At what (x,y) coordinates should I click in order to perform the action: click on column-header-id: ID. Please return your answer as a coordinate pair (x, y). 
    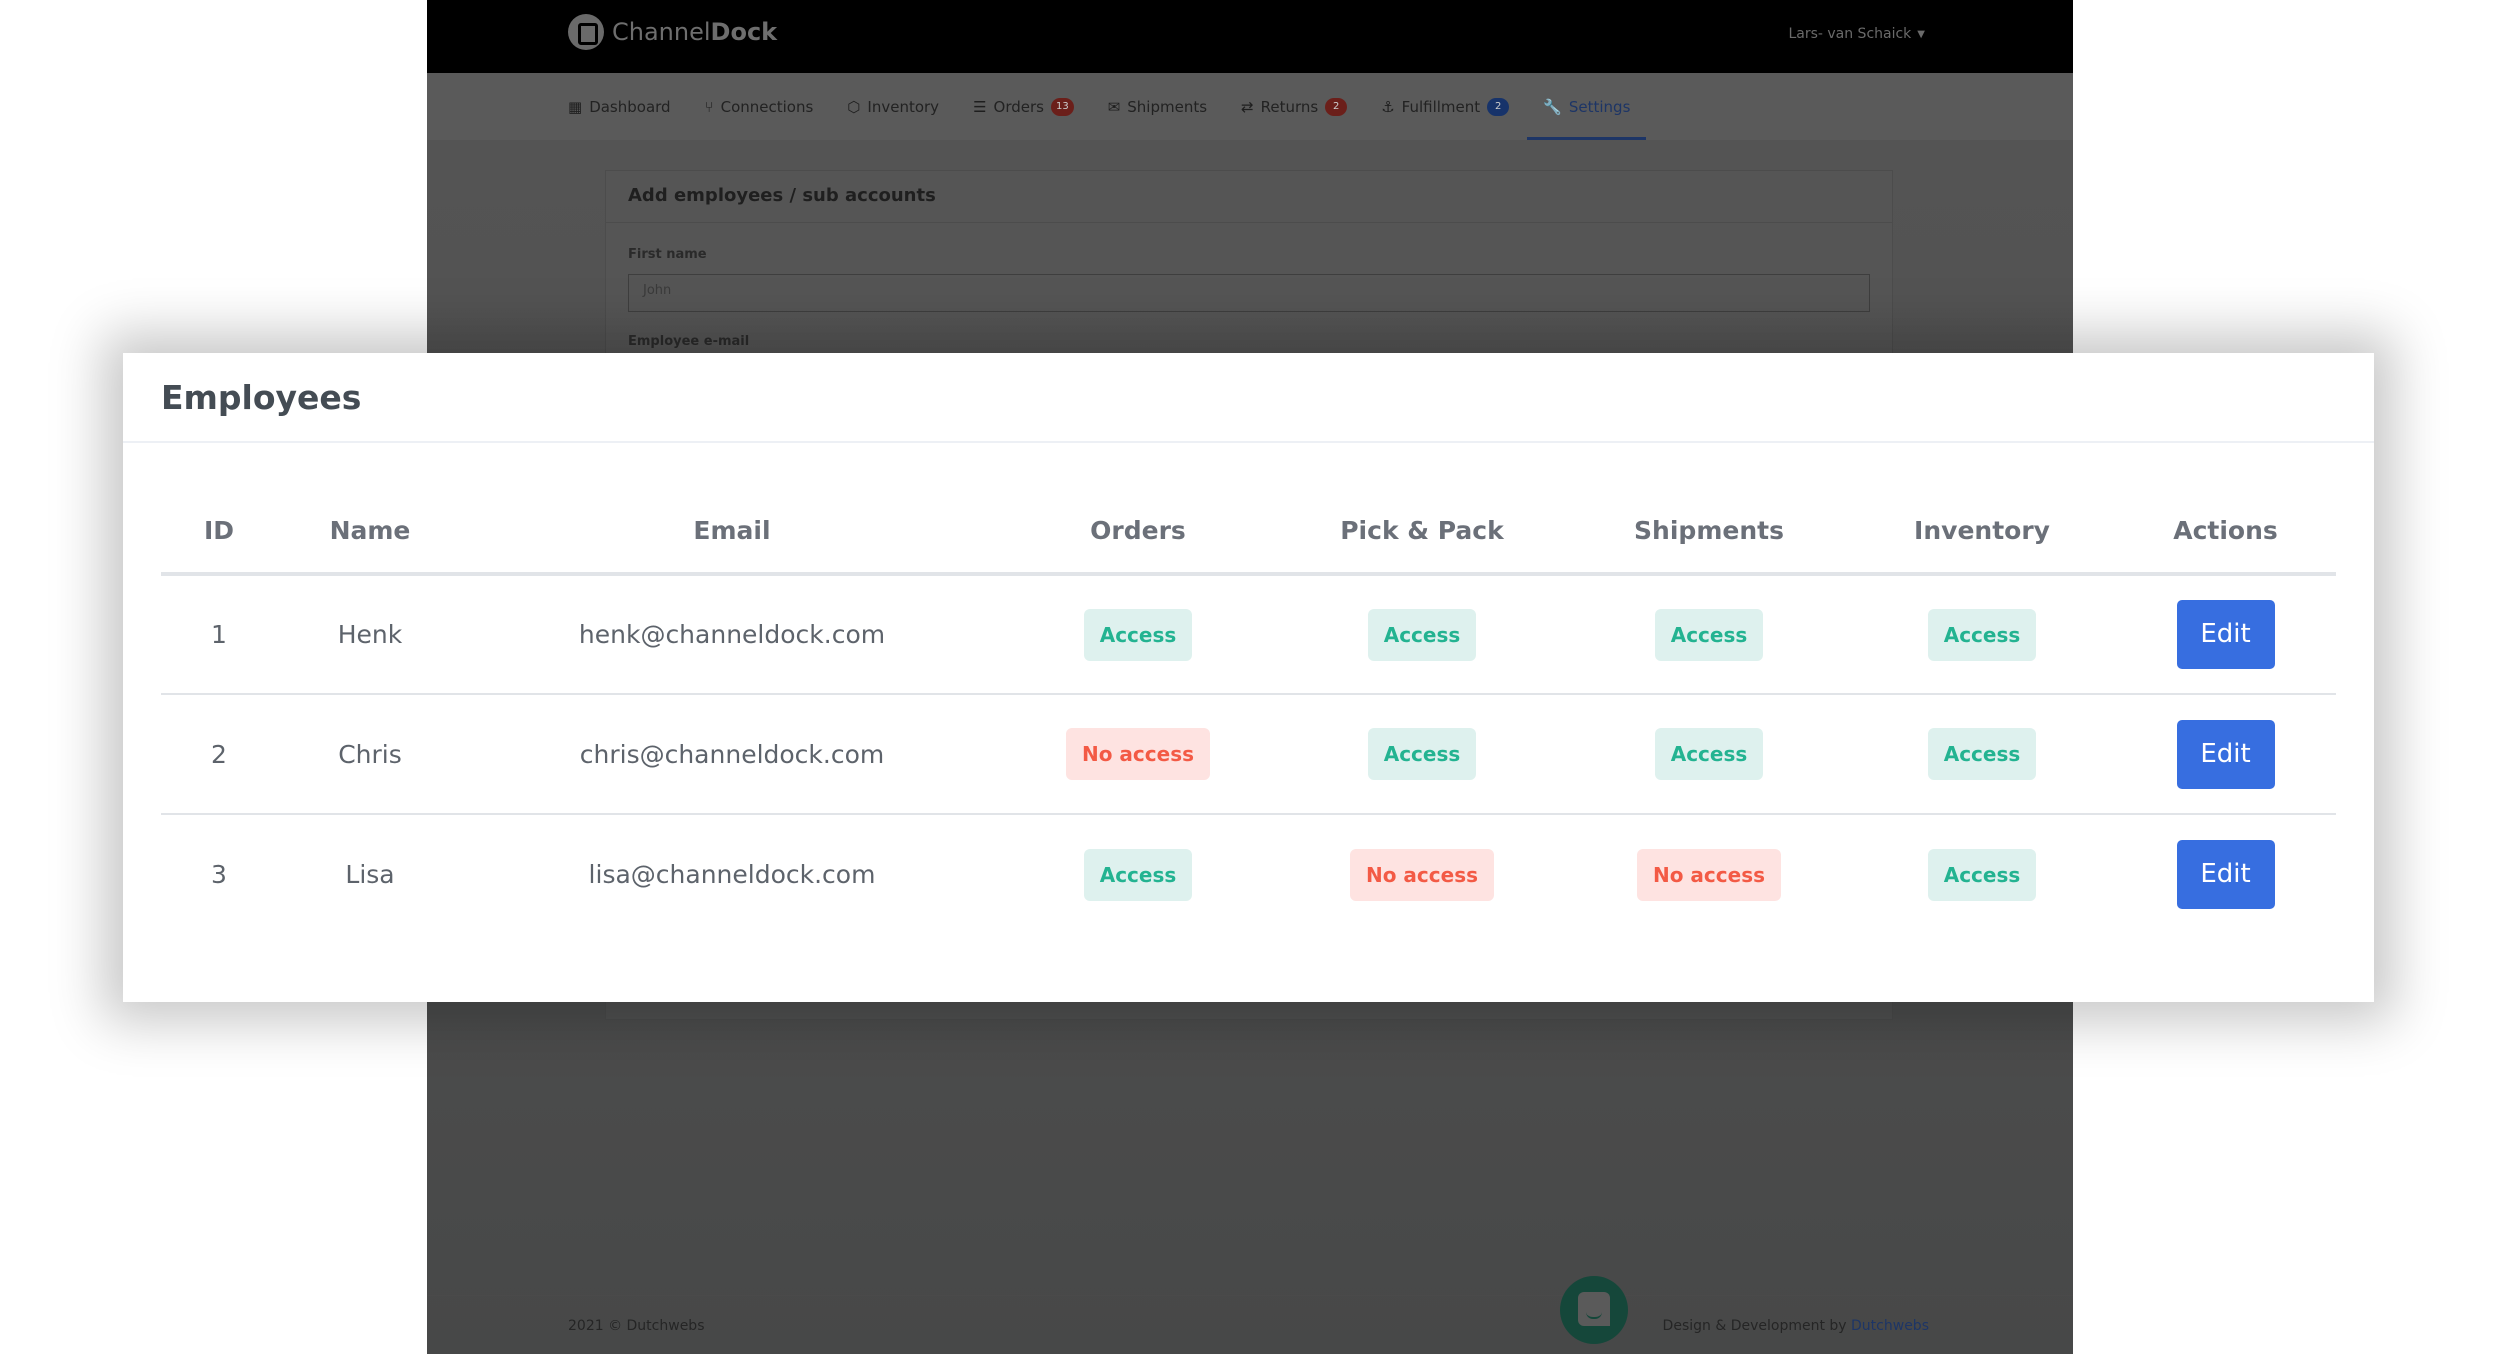
    Looking at the image, I should click on (219, 532).